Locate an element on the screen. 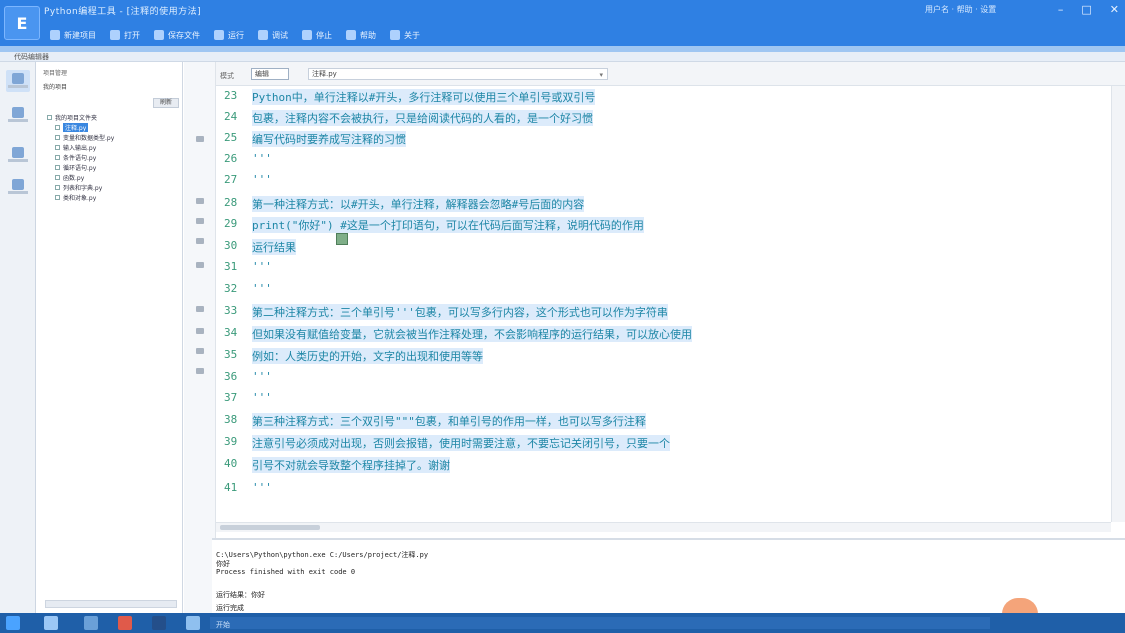 The height and width of the screenshot is (633, 1125). start-button is located at coordinates (13, 623).